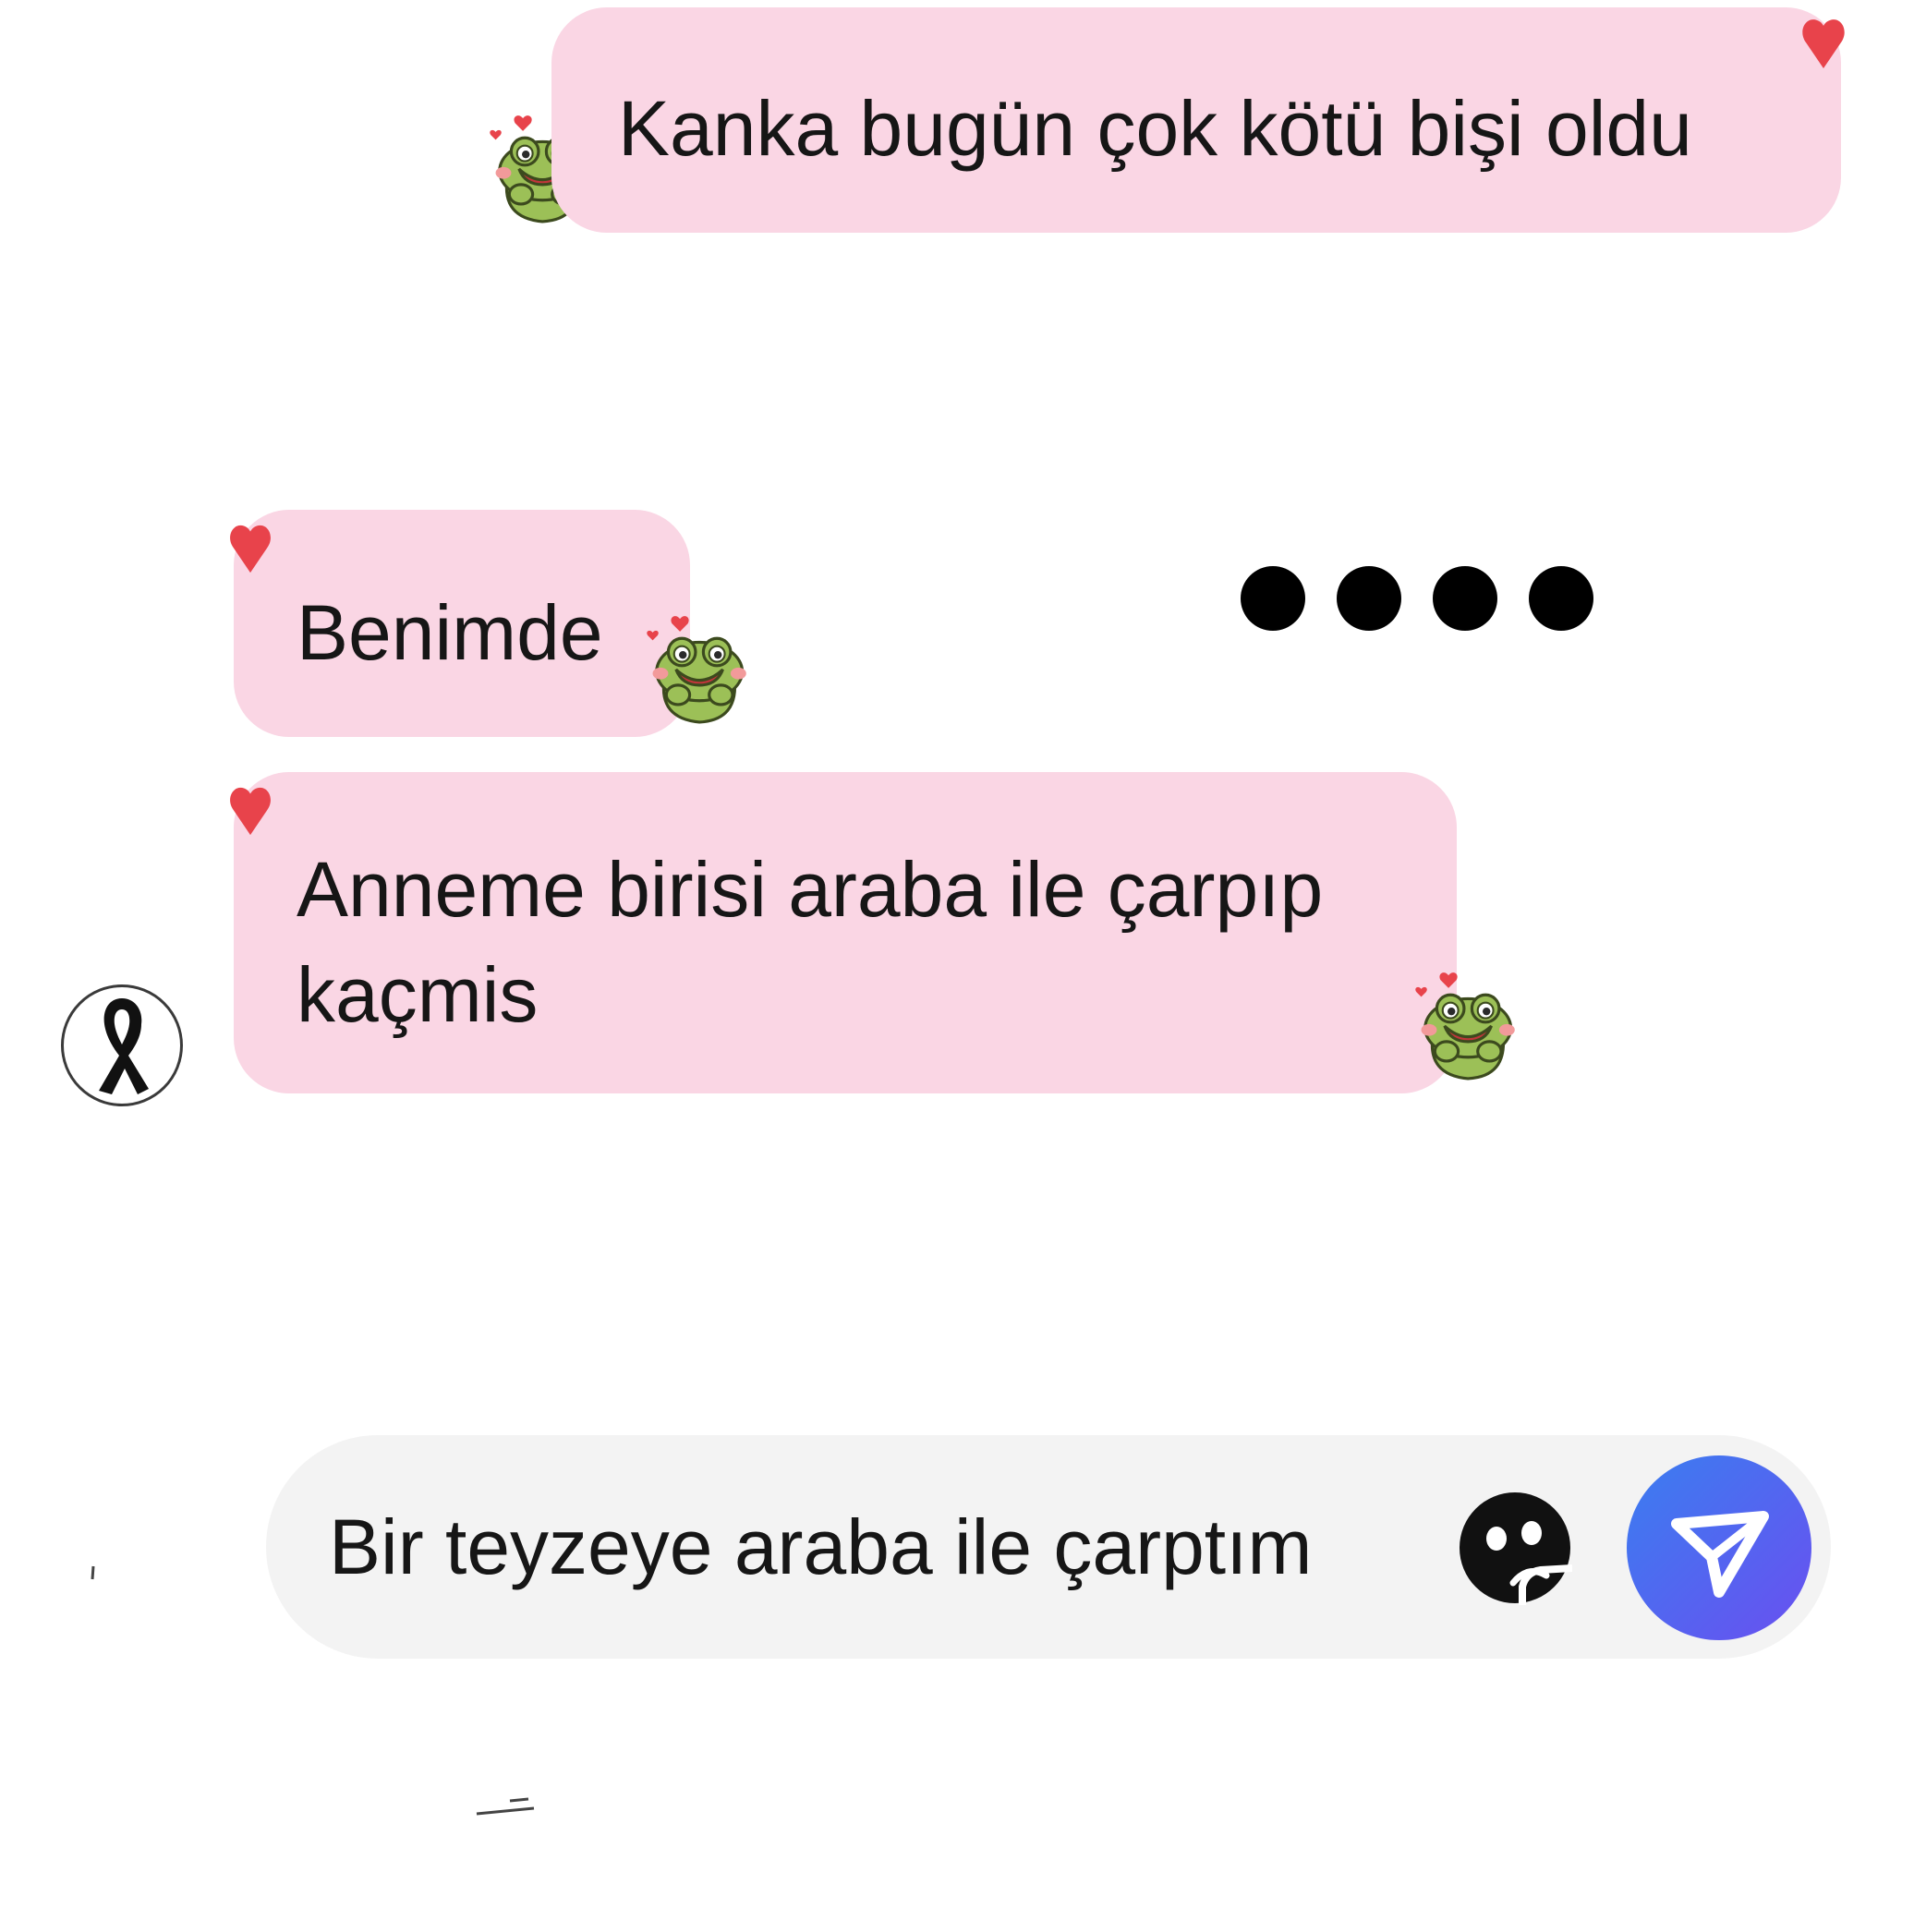 This screenshot has width=1914, height=1932. What do you see at coordinates (810, 942) in the screenshot?
I see `message-text: Anneme birisi araba ile çarpıp kaçmis` at bounding box center [810, 942].